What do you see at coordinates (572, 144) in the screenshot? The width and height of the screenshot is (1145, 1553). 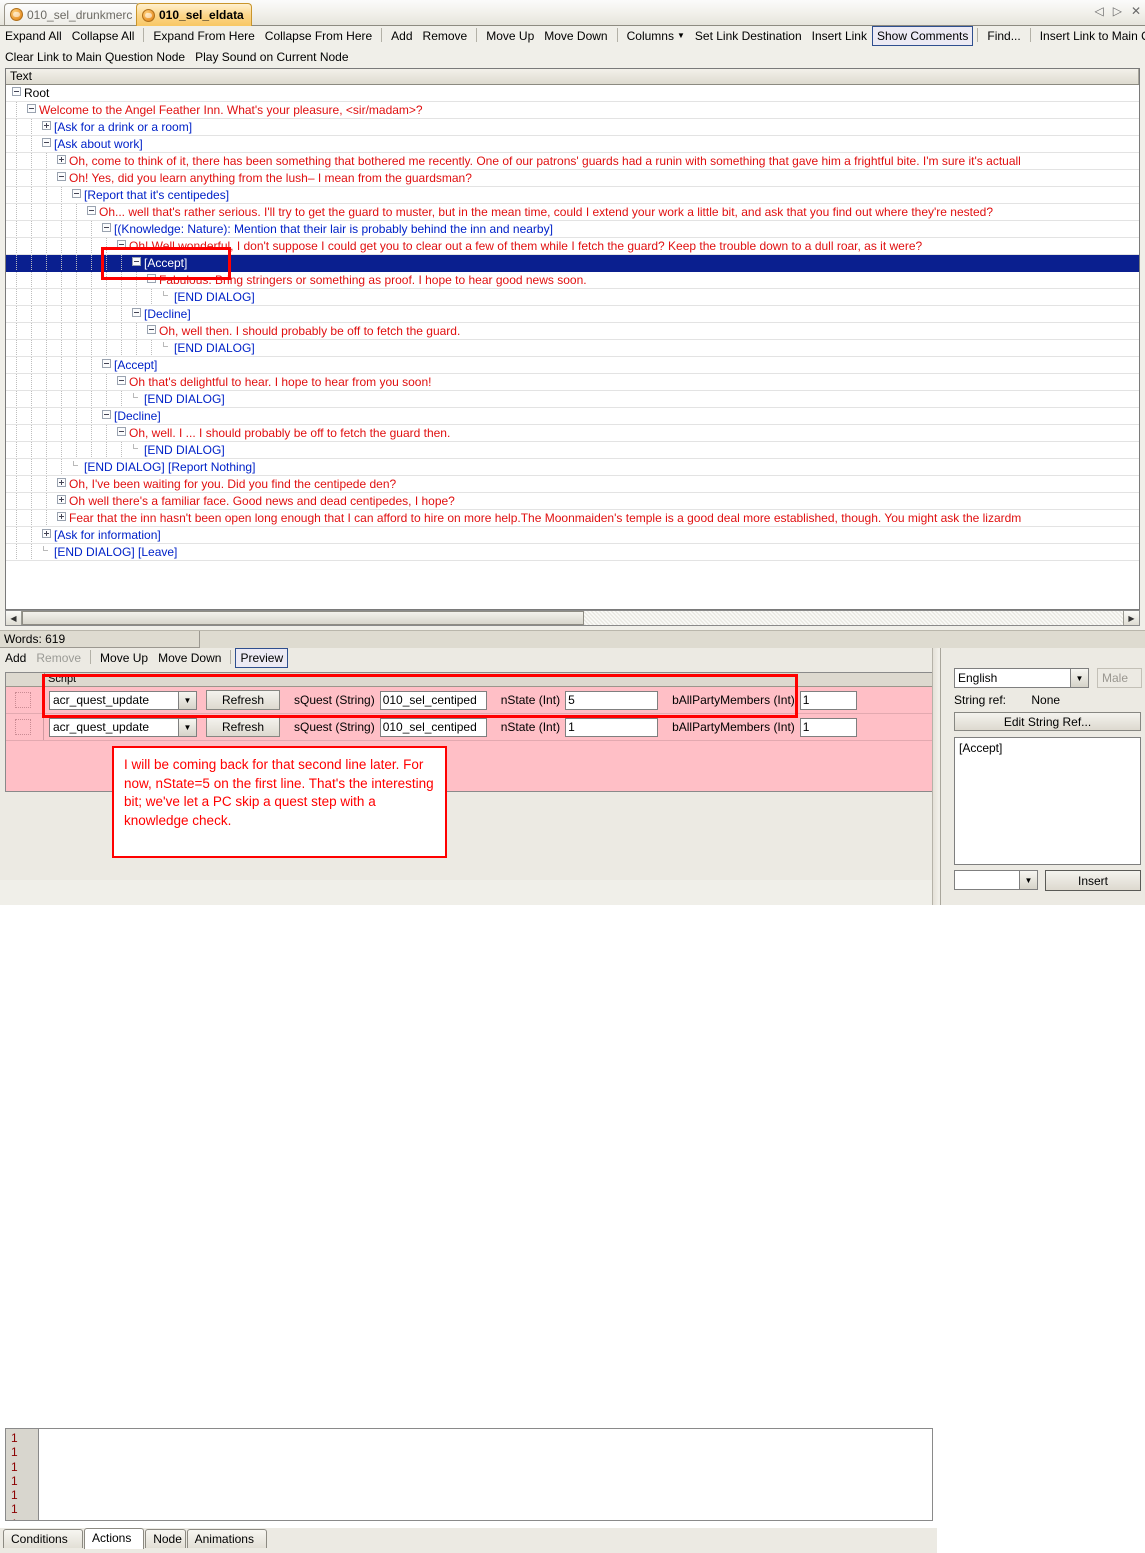 I see `tree-row: [Ask about work]` at bounding box center [572, 144].